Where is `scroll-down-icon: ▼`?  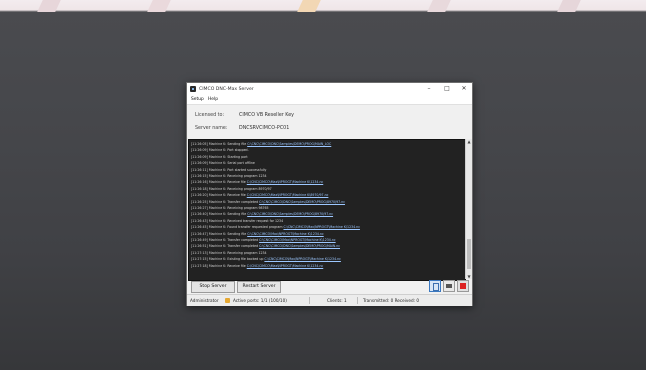
scroll-down-icon: ▼ is located at coordinates (469, 276).